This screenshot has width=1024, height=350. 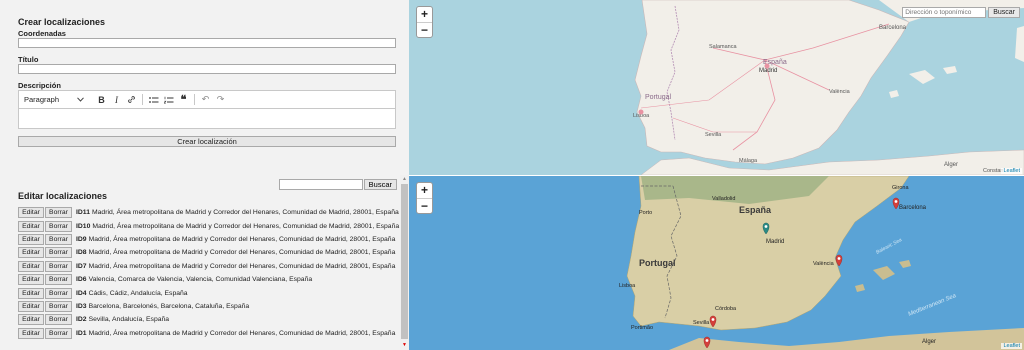 I want to click on top-map-zoom-control: + −, so click(x=424, y=22).